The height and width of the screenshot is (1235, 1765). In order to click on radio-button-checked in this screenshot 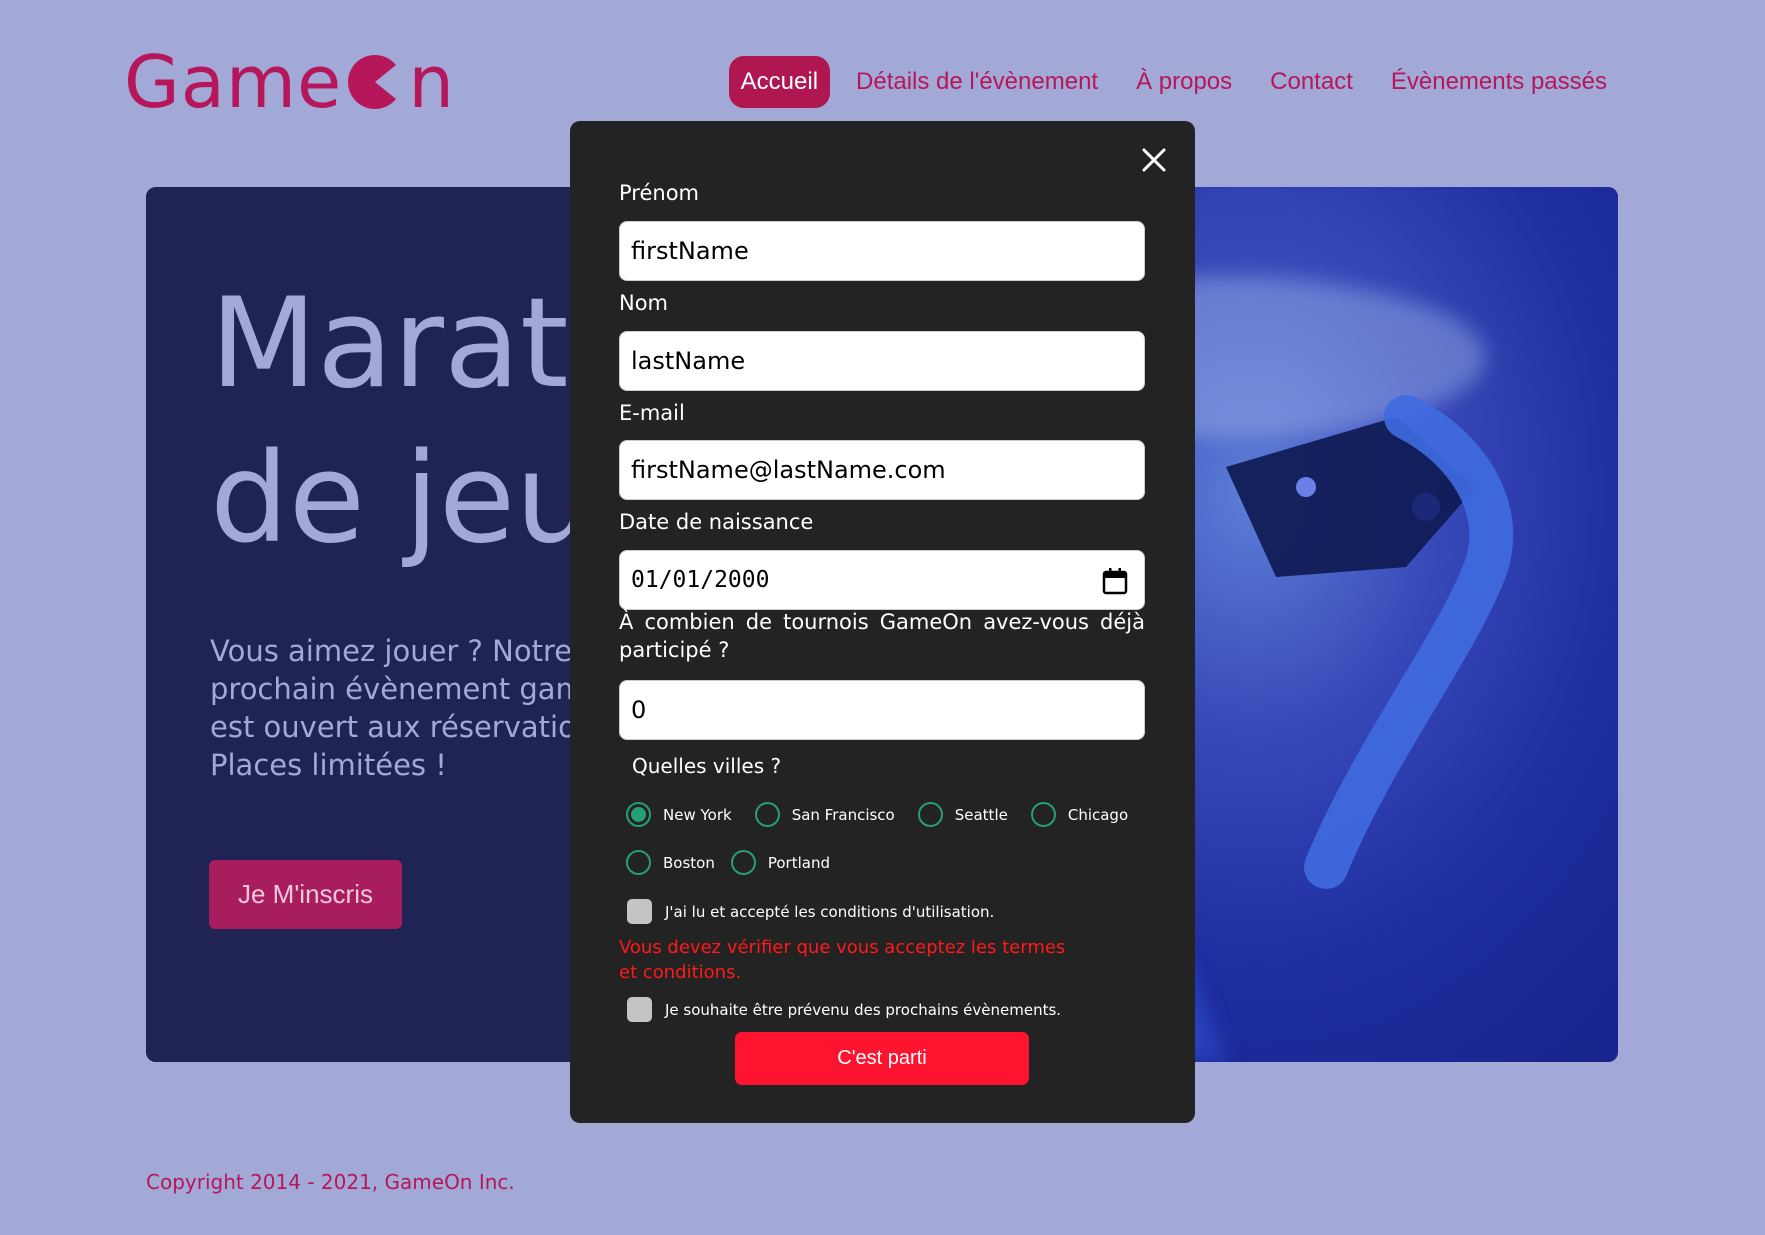, I will do `click(638, 814)`.